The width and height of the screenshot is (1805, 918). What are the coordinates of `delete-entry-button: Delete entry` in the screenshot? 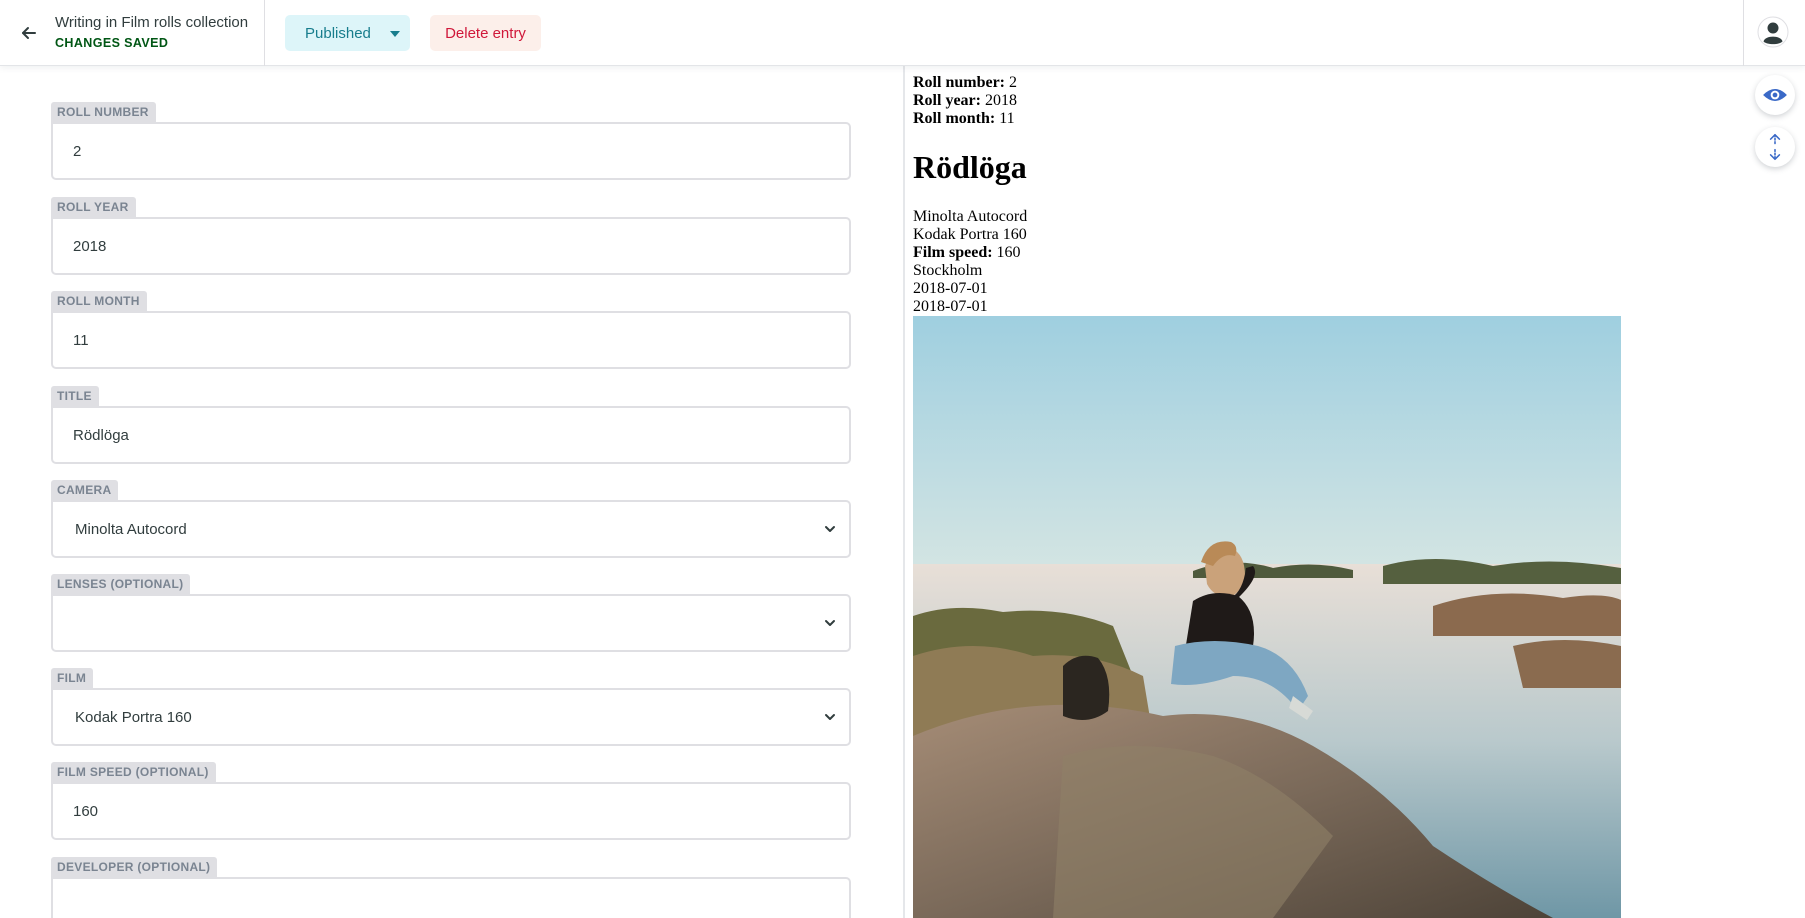 It's located at (485, 33).